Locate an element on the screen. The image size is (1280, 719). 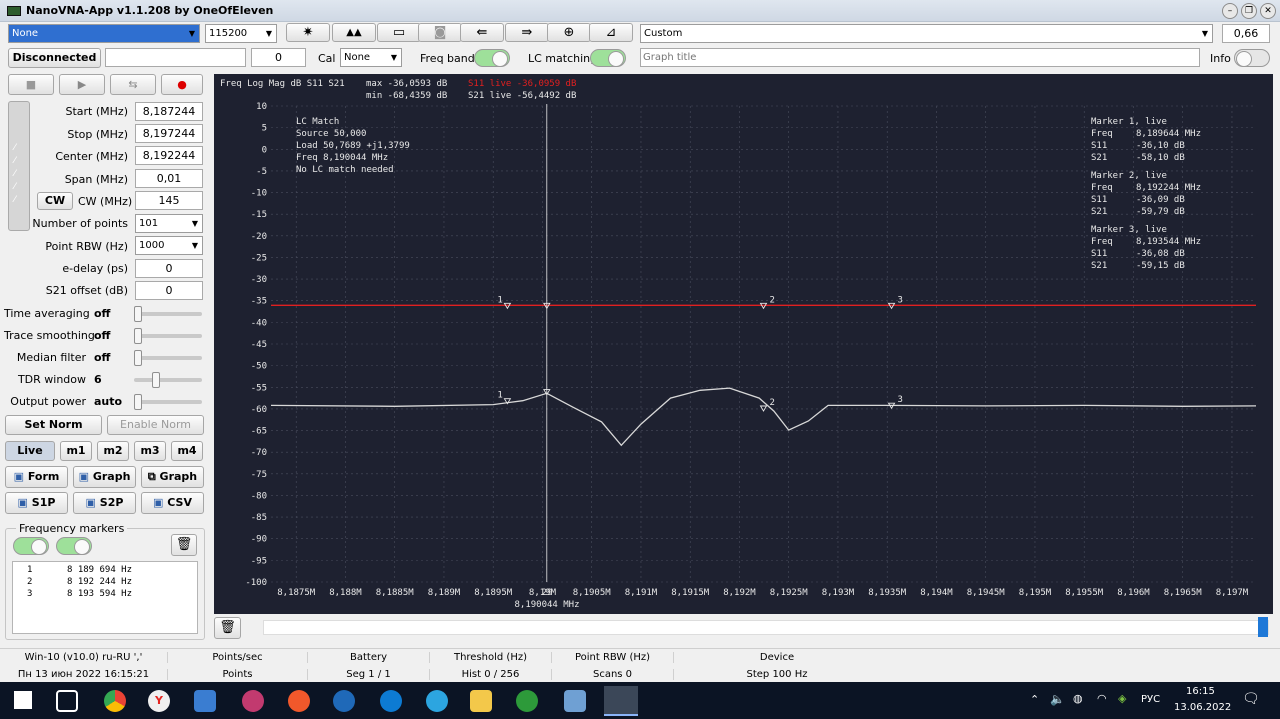
m4-button: m4 is located at coordinates (187, 451).